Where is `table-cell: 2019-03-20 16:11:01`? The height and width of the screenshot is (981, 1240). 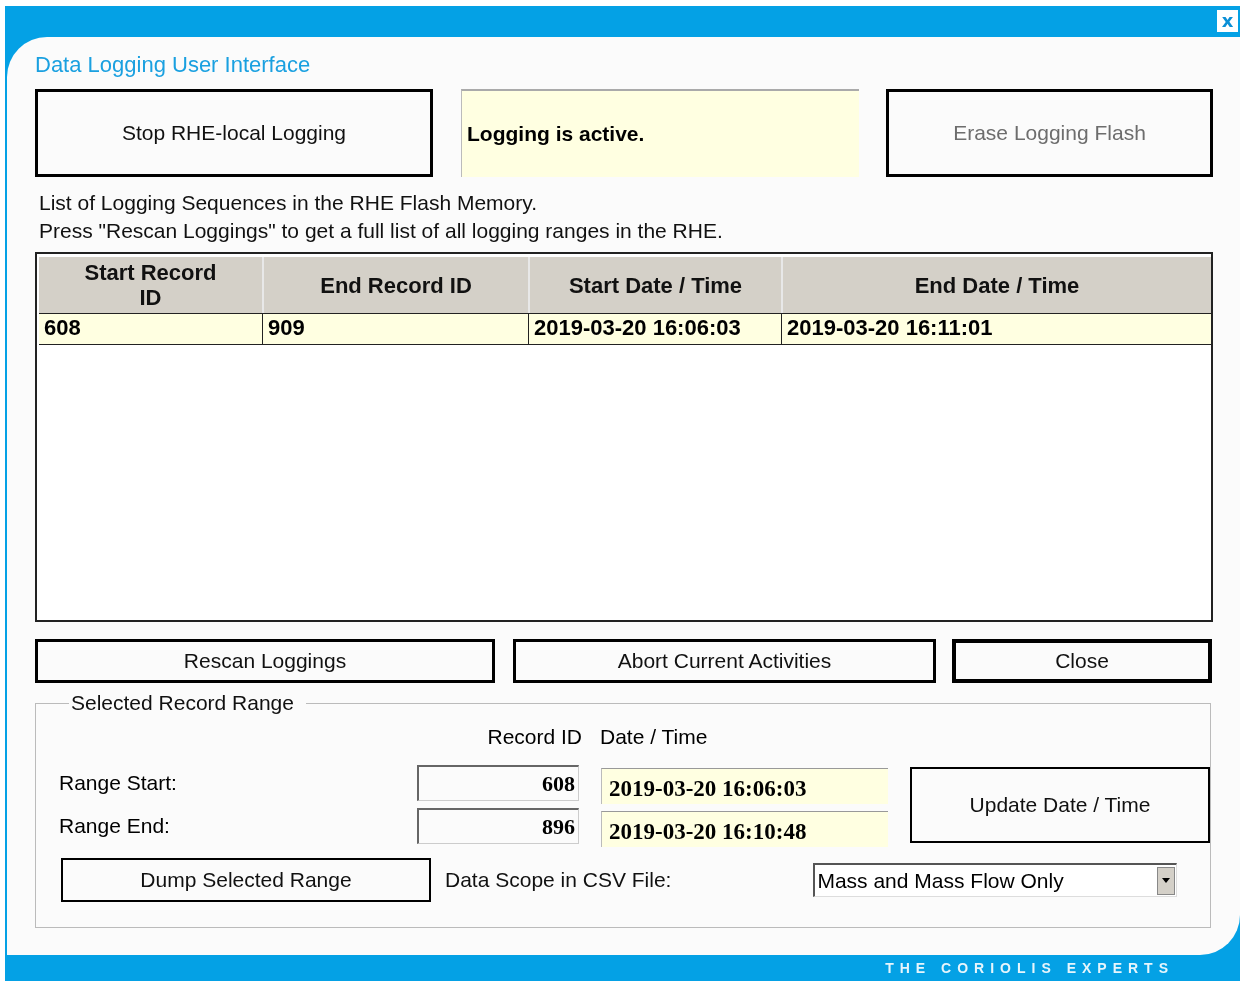
table-cell: 2019-03-20 16:11:01 is located at coordinates (996, 329).